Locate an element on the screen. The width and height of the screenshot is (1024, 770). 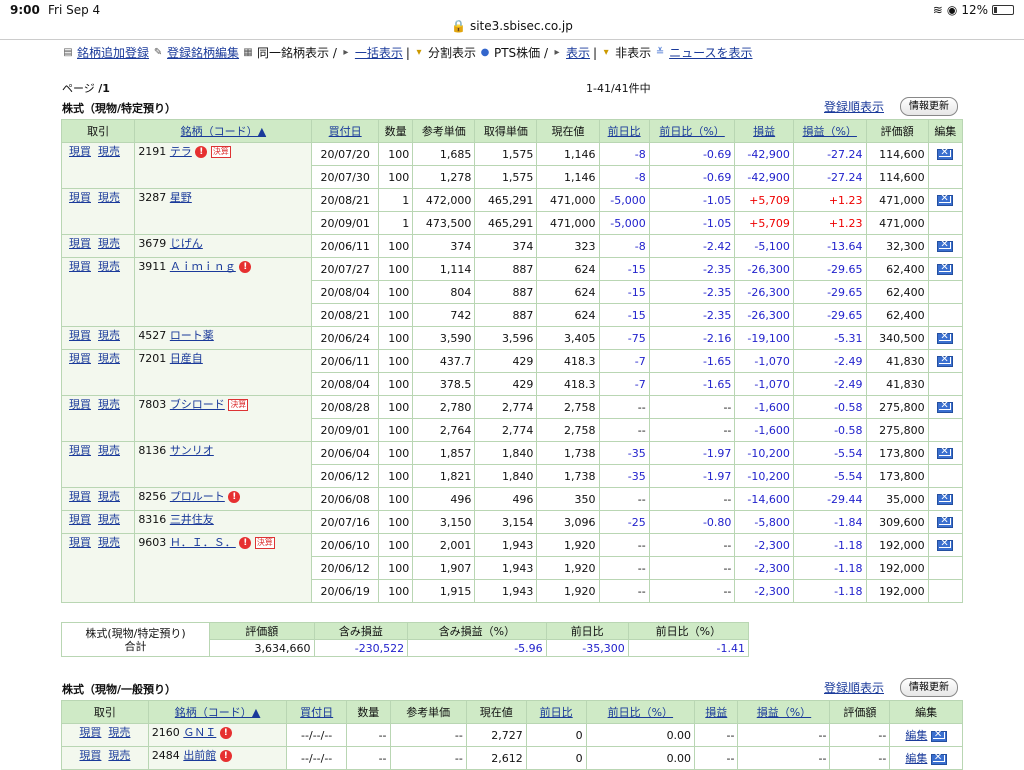
stock-name-cell: 9603 Ｈ．Ｉ．Ｓ． ! 決算 is located at coordinates (223, 568).